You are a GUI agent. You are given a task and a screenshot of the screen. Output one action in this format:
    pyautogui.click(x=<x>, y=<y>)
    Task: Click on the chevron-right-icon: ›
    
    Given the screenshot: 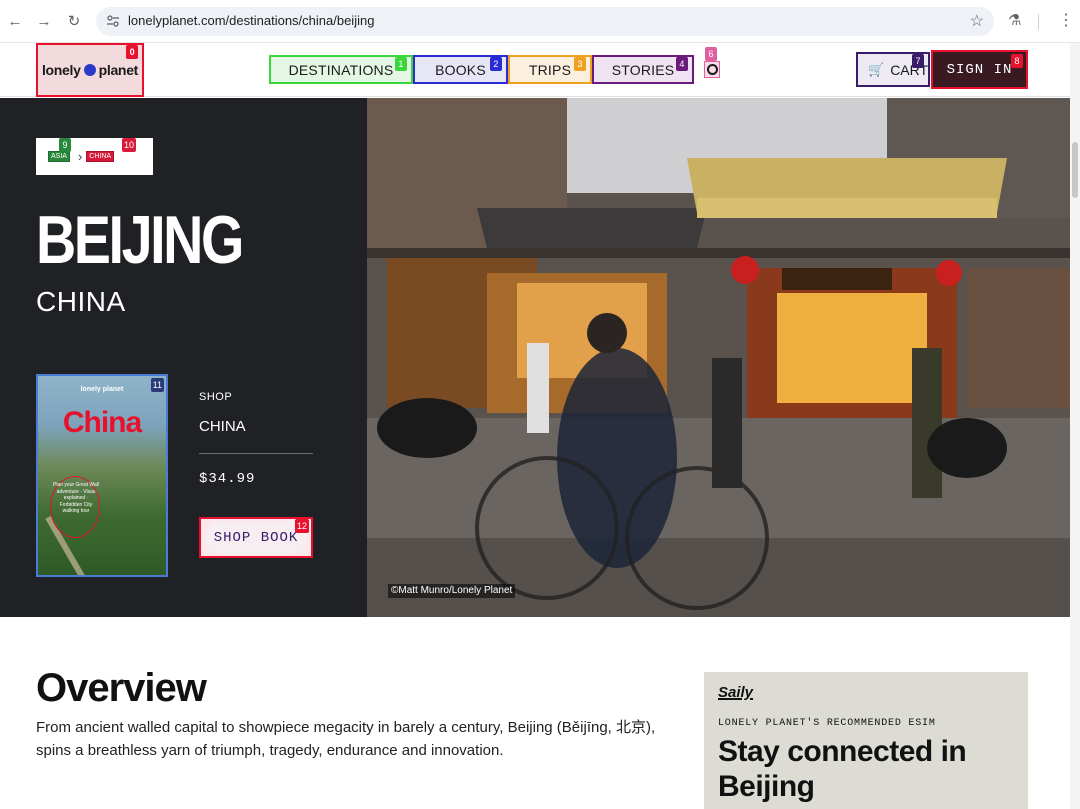 What is the action you would take?
    pyautogui.click(x=80, y=156)
    